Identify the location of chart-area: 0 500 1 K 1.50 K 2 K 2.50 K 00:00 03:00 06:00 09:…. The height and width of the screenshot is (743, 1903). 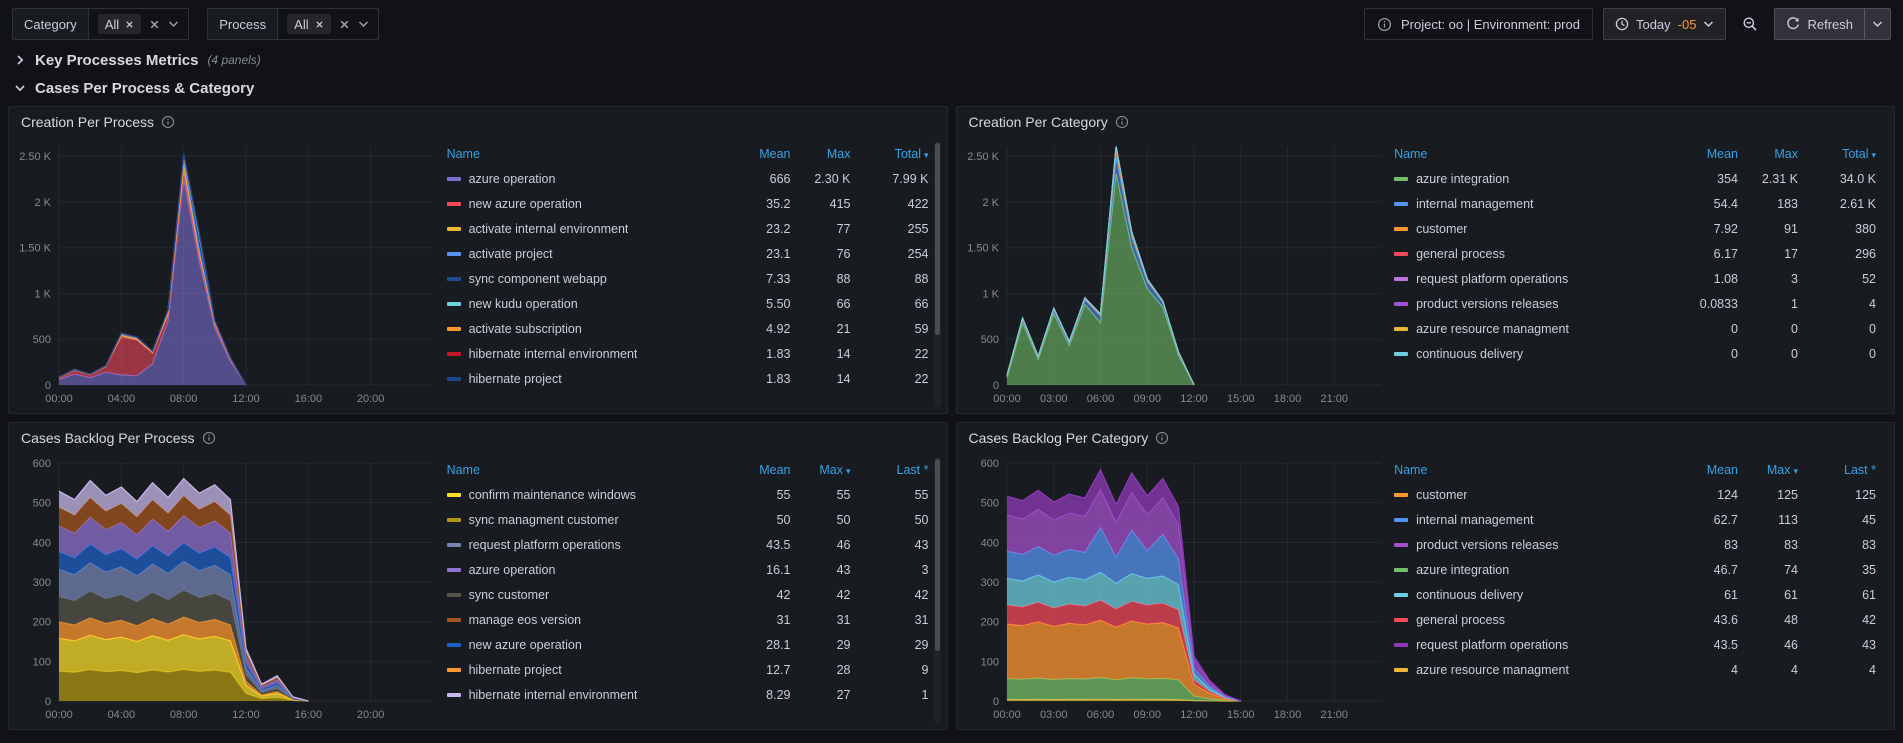
(1175, 274).